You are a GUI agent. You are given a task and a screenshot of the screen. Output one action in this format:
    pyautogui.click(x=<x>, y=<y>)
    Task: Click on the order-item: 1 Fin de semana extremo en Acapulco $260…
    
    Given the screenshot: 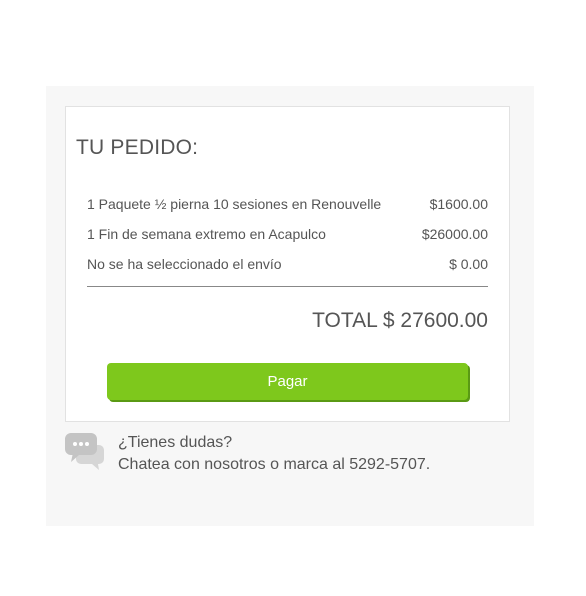 What is the action you would take?
    pyautogui.click(x=287, y=234)
    